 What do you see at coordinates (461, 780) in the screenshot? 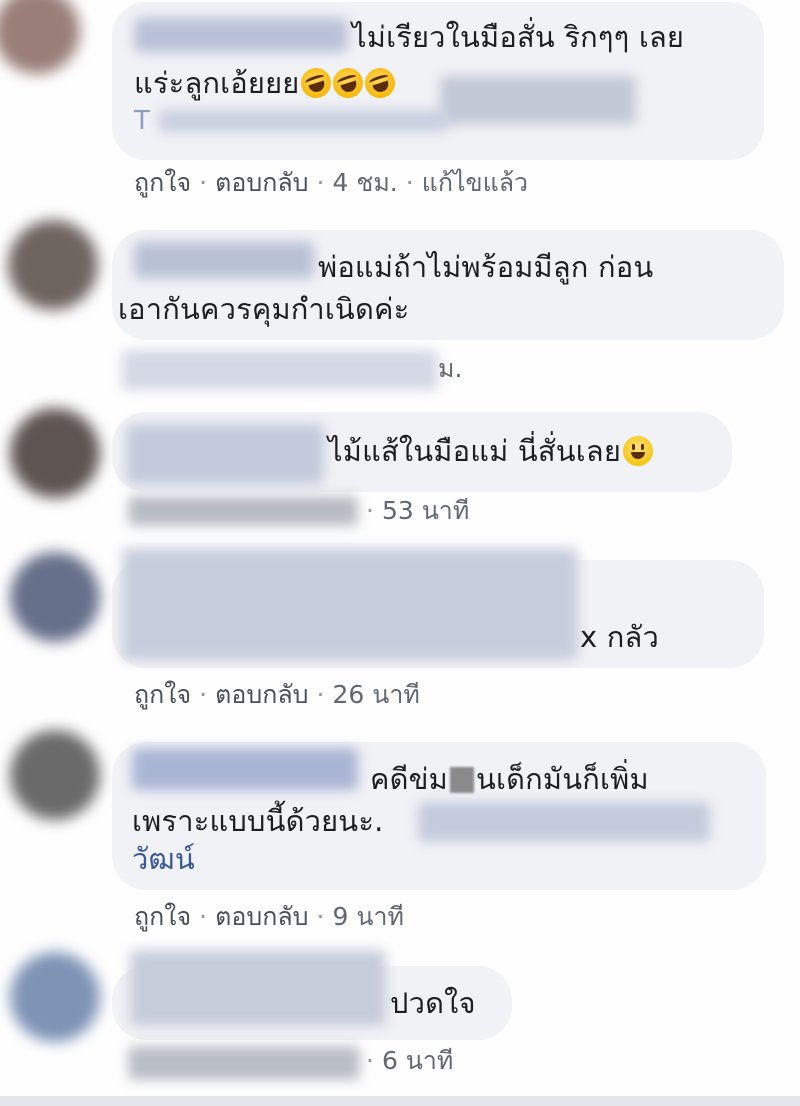
I see `redaction-box` at bounding box center [461, 780].